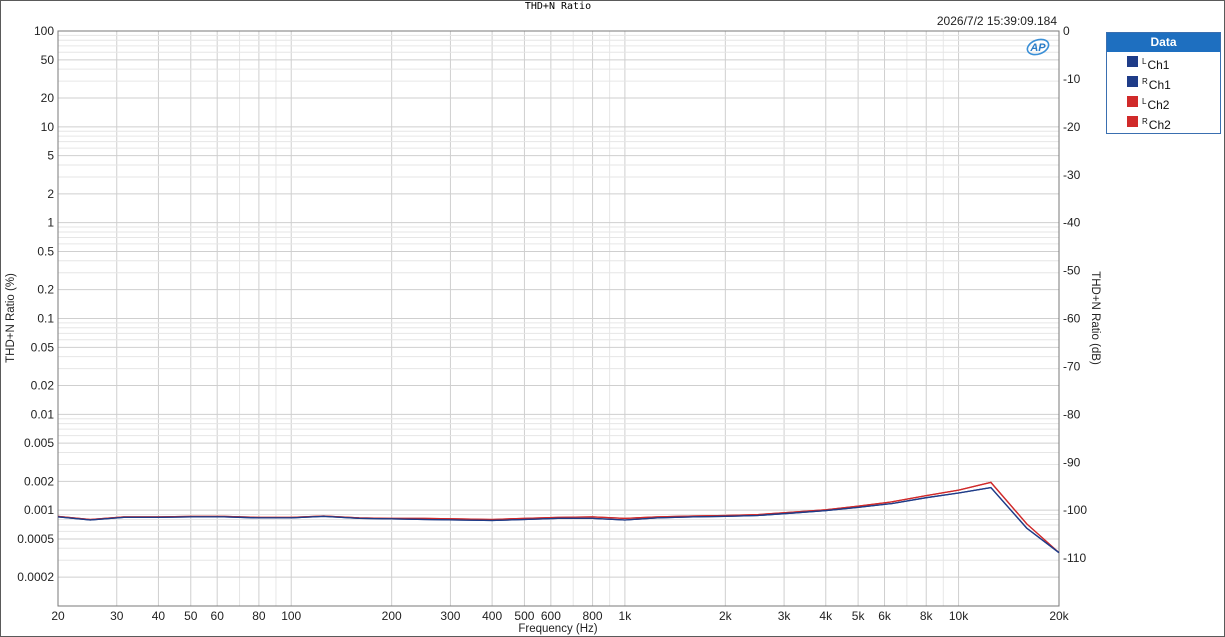 Image resolution: width=1225 pixels, height=637 pixels. I want to click on legend-item: RCh2, so click(1163, 122).